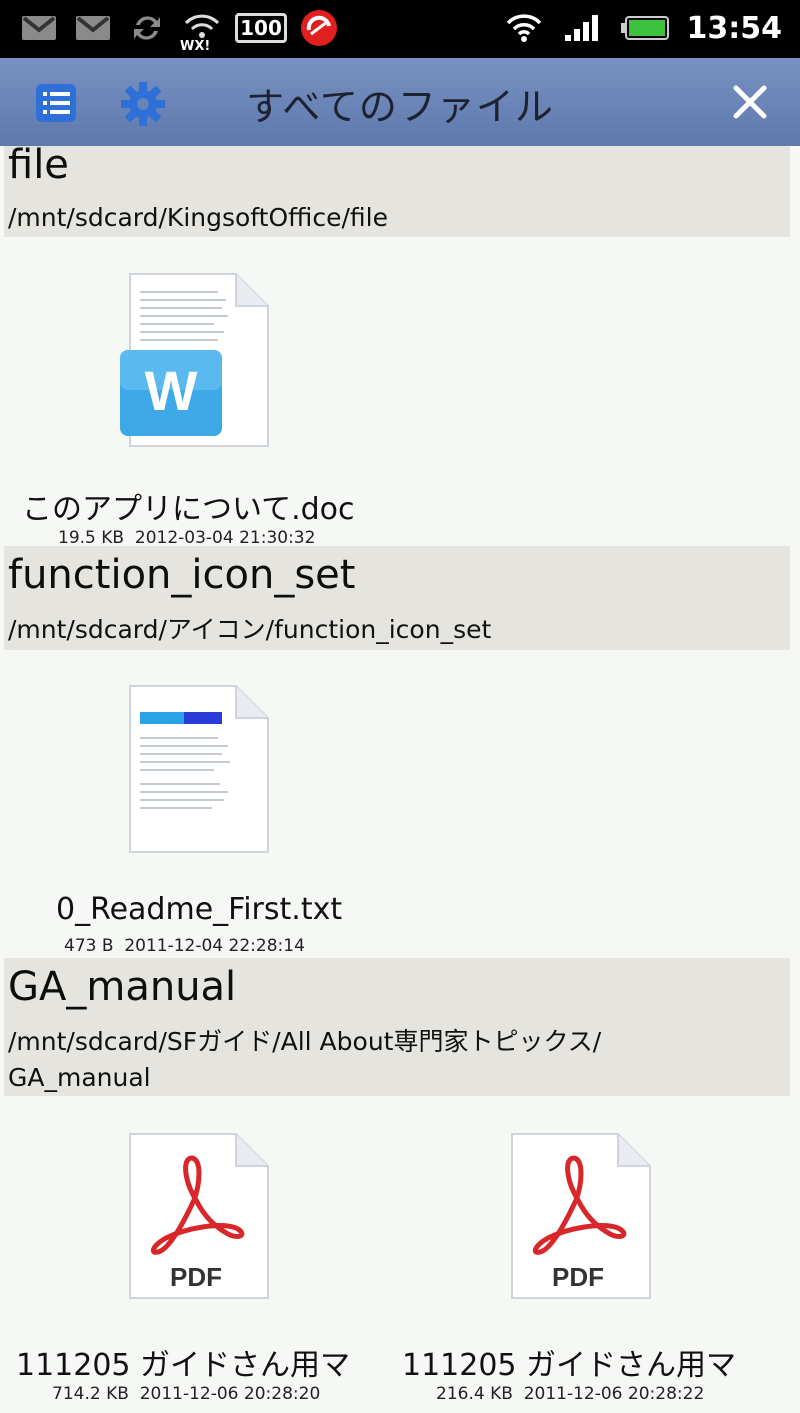  Describe the element at coordinates (199, 909) in the screenshot. I see `file-name: 0_Readme_First.txt` at that location.